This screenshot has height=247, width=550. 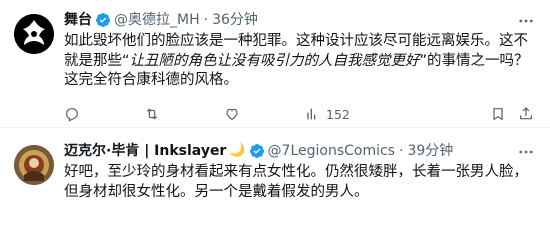 I want to click on retweet-icon, so click(x=152, y=114).